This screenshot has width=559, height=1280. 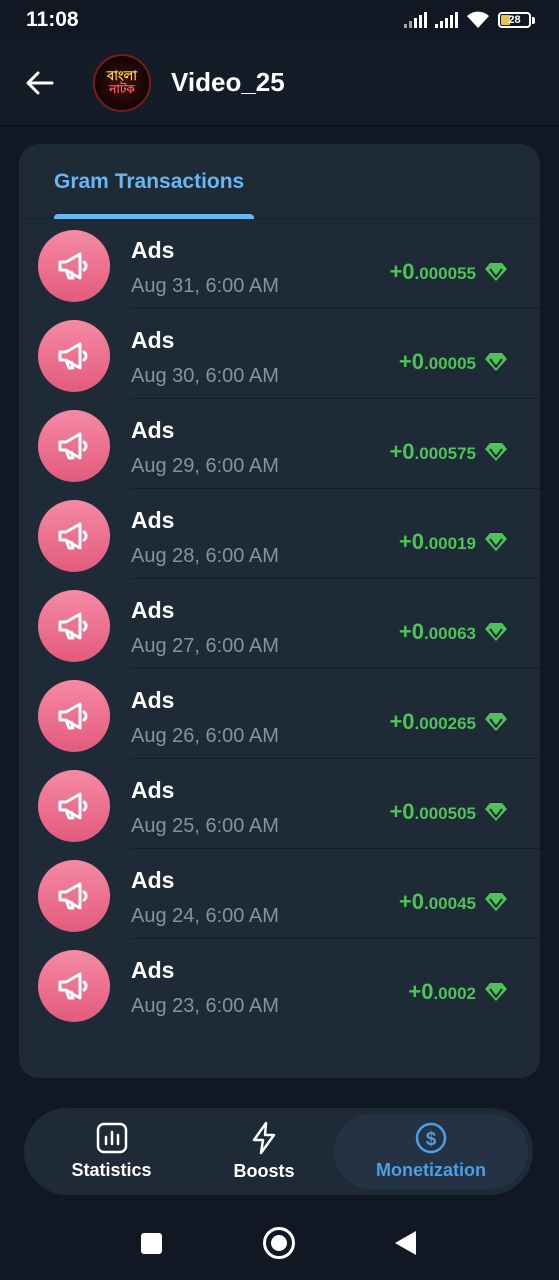 What do you see at coordinates (111, 1138) in the screenshot?
I see `bar-chart-icon` at bounding box center [111, 1138].